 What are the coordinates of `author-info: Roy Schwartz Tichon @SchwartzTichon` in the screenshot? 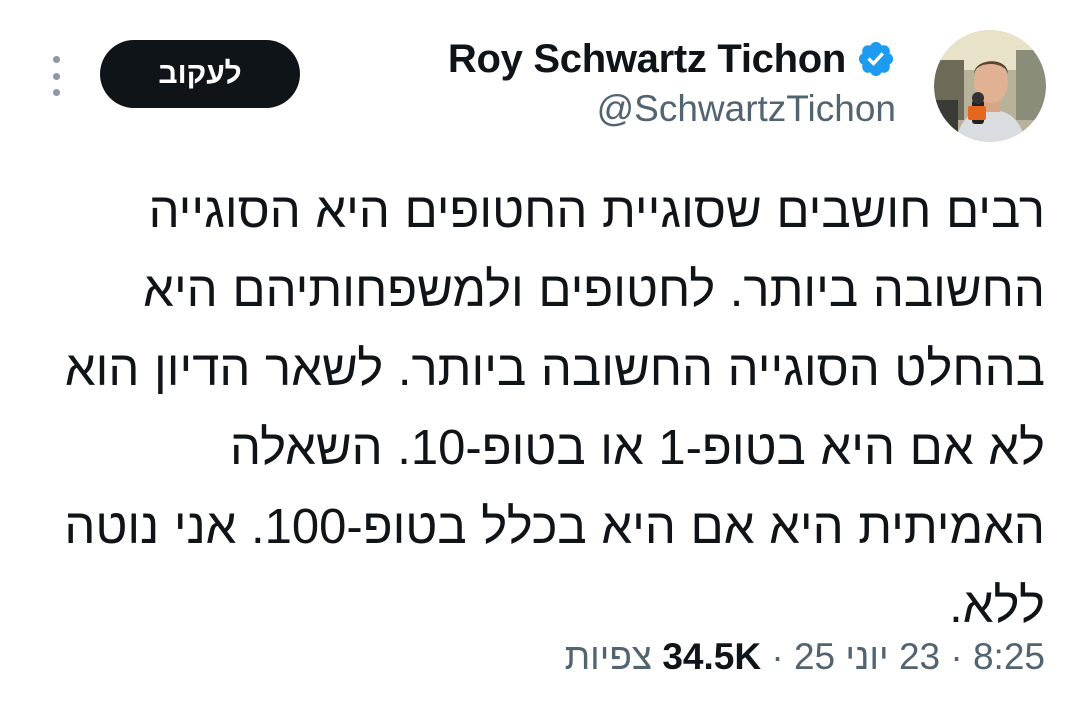 It's located at (672, 83).